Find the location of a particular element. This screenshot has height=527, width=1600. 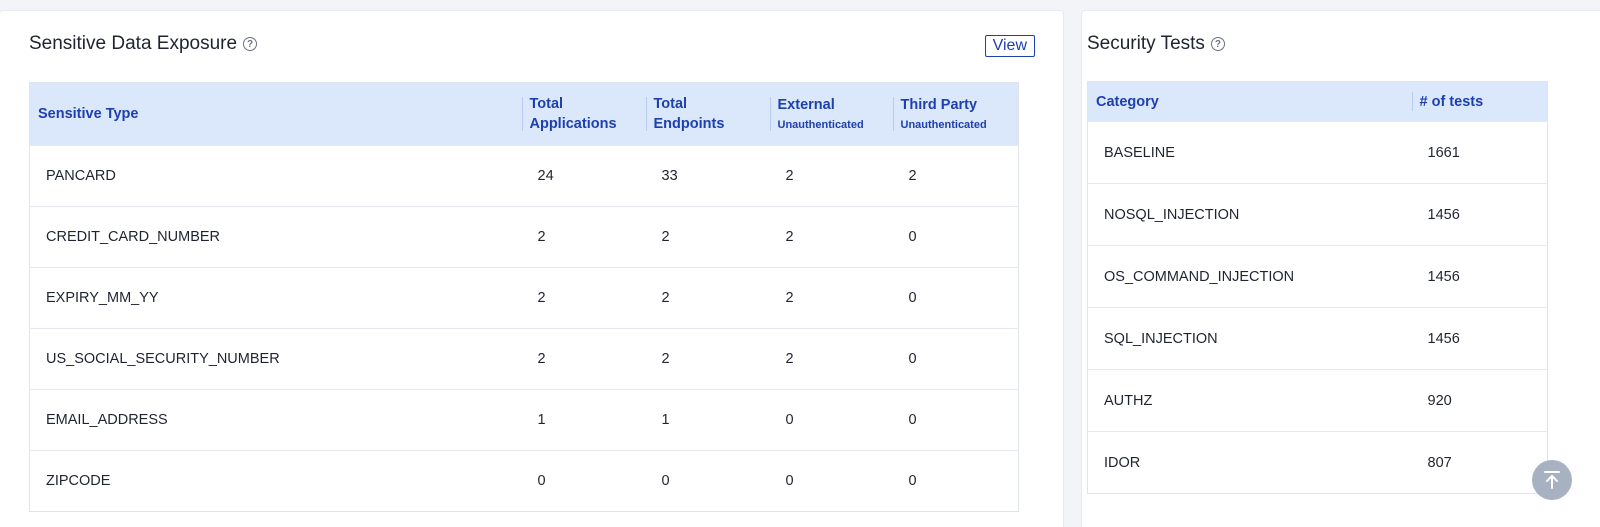

sensitive-type-cell: CREDIT_CARD_NUMBER is located at coordinates (275, 237).